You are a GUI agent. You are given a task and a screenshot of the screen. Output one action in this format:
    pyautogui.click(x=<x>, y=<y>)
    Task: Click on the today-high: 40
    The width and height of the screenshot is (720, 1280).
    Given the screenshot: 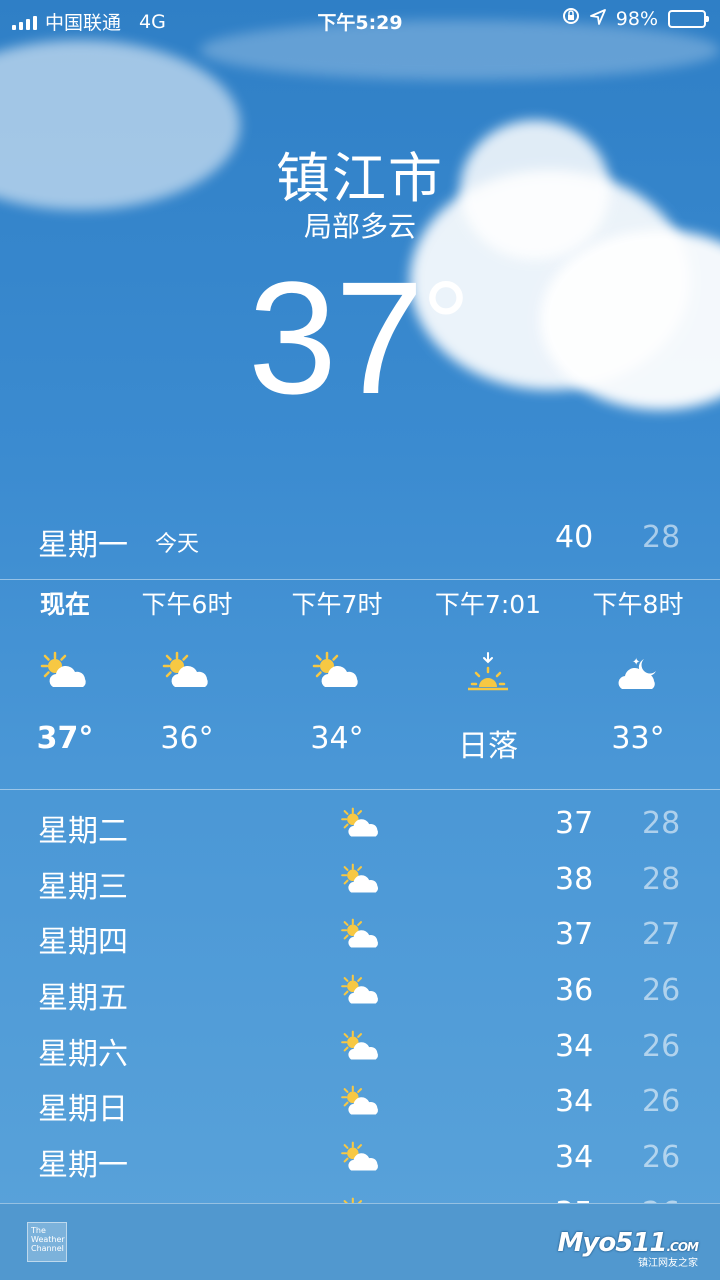 What is the action you would take?
    pyautogui.click(x=574, y=537)
    